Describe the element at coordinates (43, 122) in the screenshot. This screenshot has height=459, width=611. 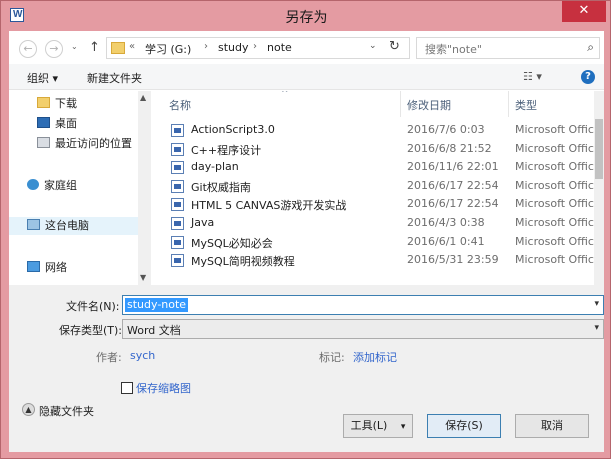
I see `desktop-icon` at that location.